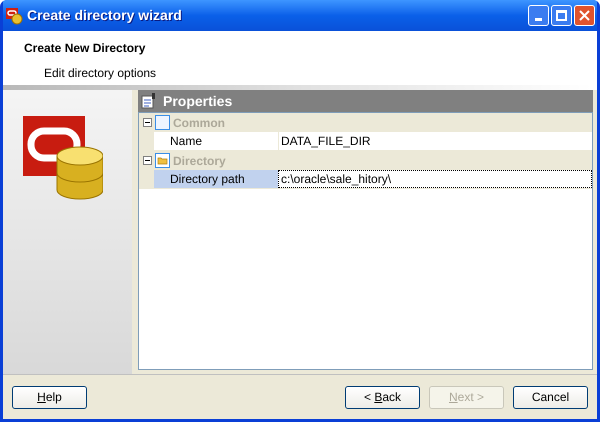 This screenshot has width=600, height=422. I want to click on window-icon, so click(162, 122).